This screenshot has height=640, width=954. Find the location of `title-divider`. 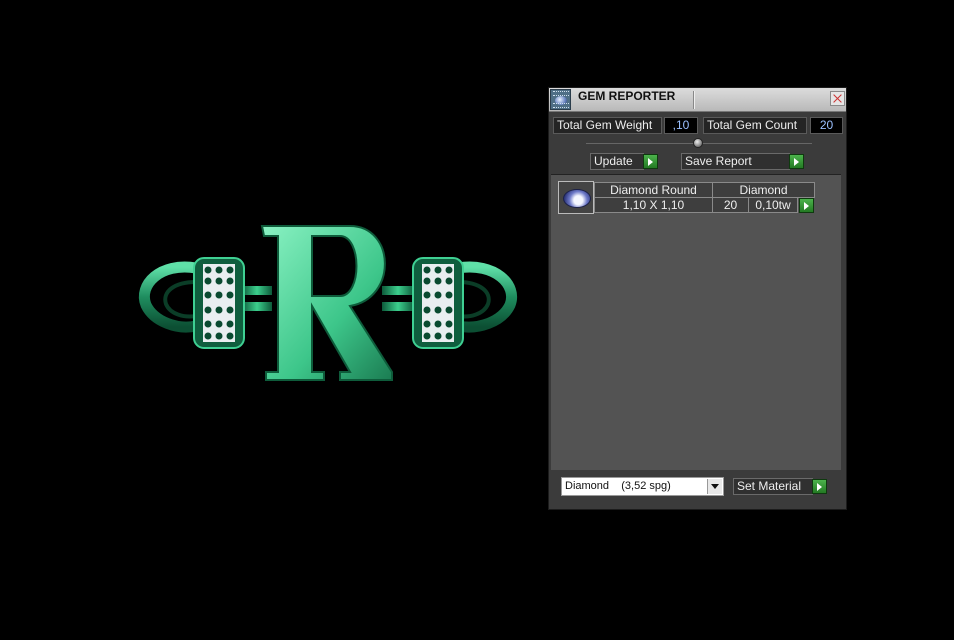

title-divider is located at coordinates (693, 100).